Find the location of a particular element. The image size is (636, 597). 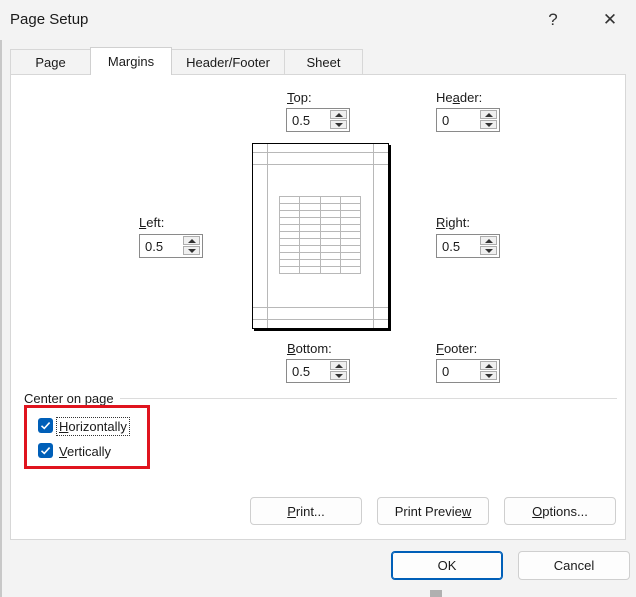

bottom-margin-spinner: 0.5 is located at coordinates (318, 371).